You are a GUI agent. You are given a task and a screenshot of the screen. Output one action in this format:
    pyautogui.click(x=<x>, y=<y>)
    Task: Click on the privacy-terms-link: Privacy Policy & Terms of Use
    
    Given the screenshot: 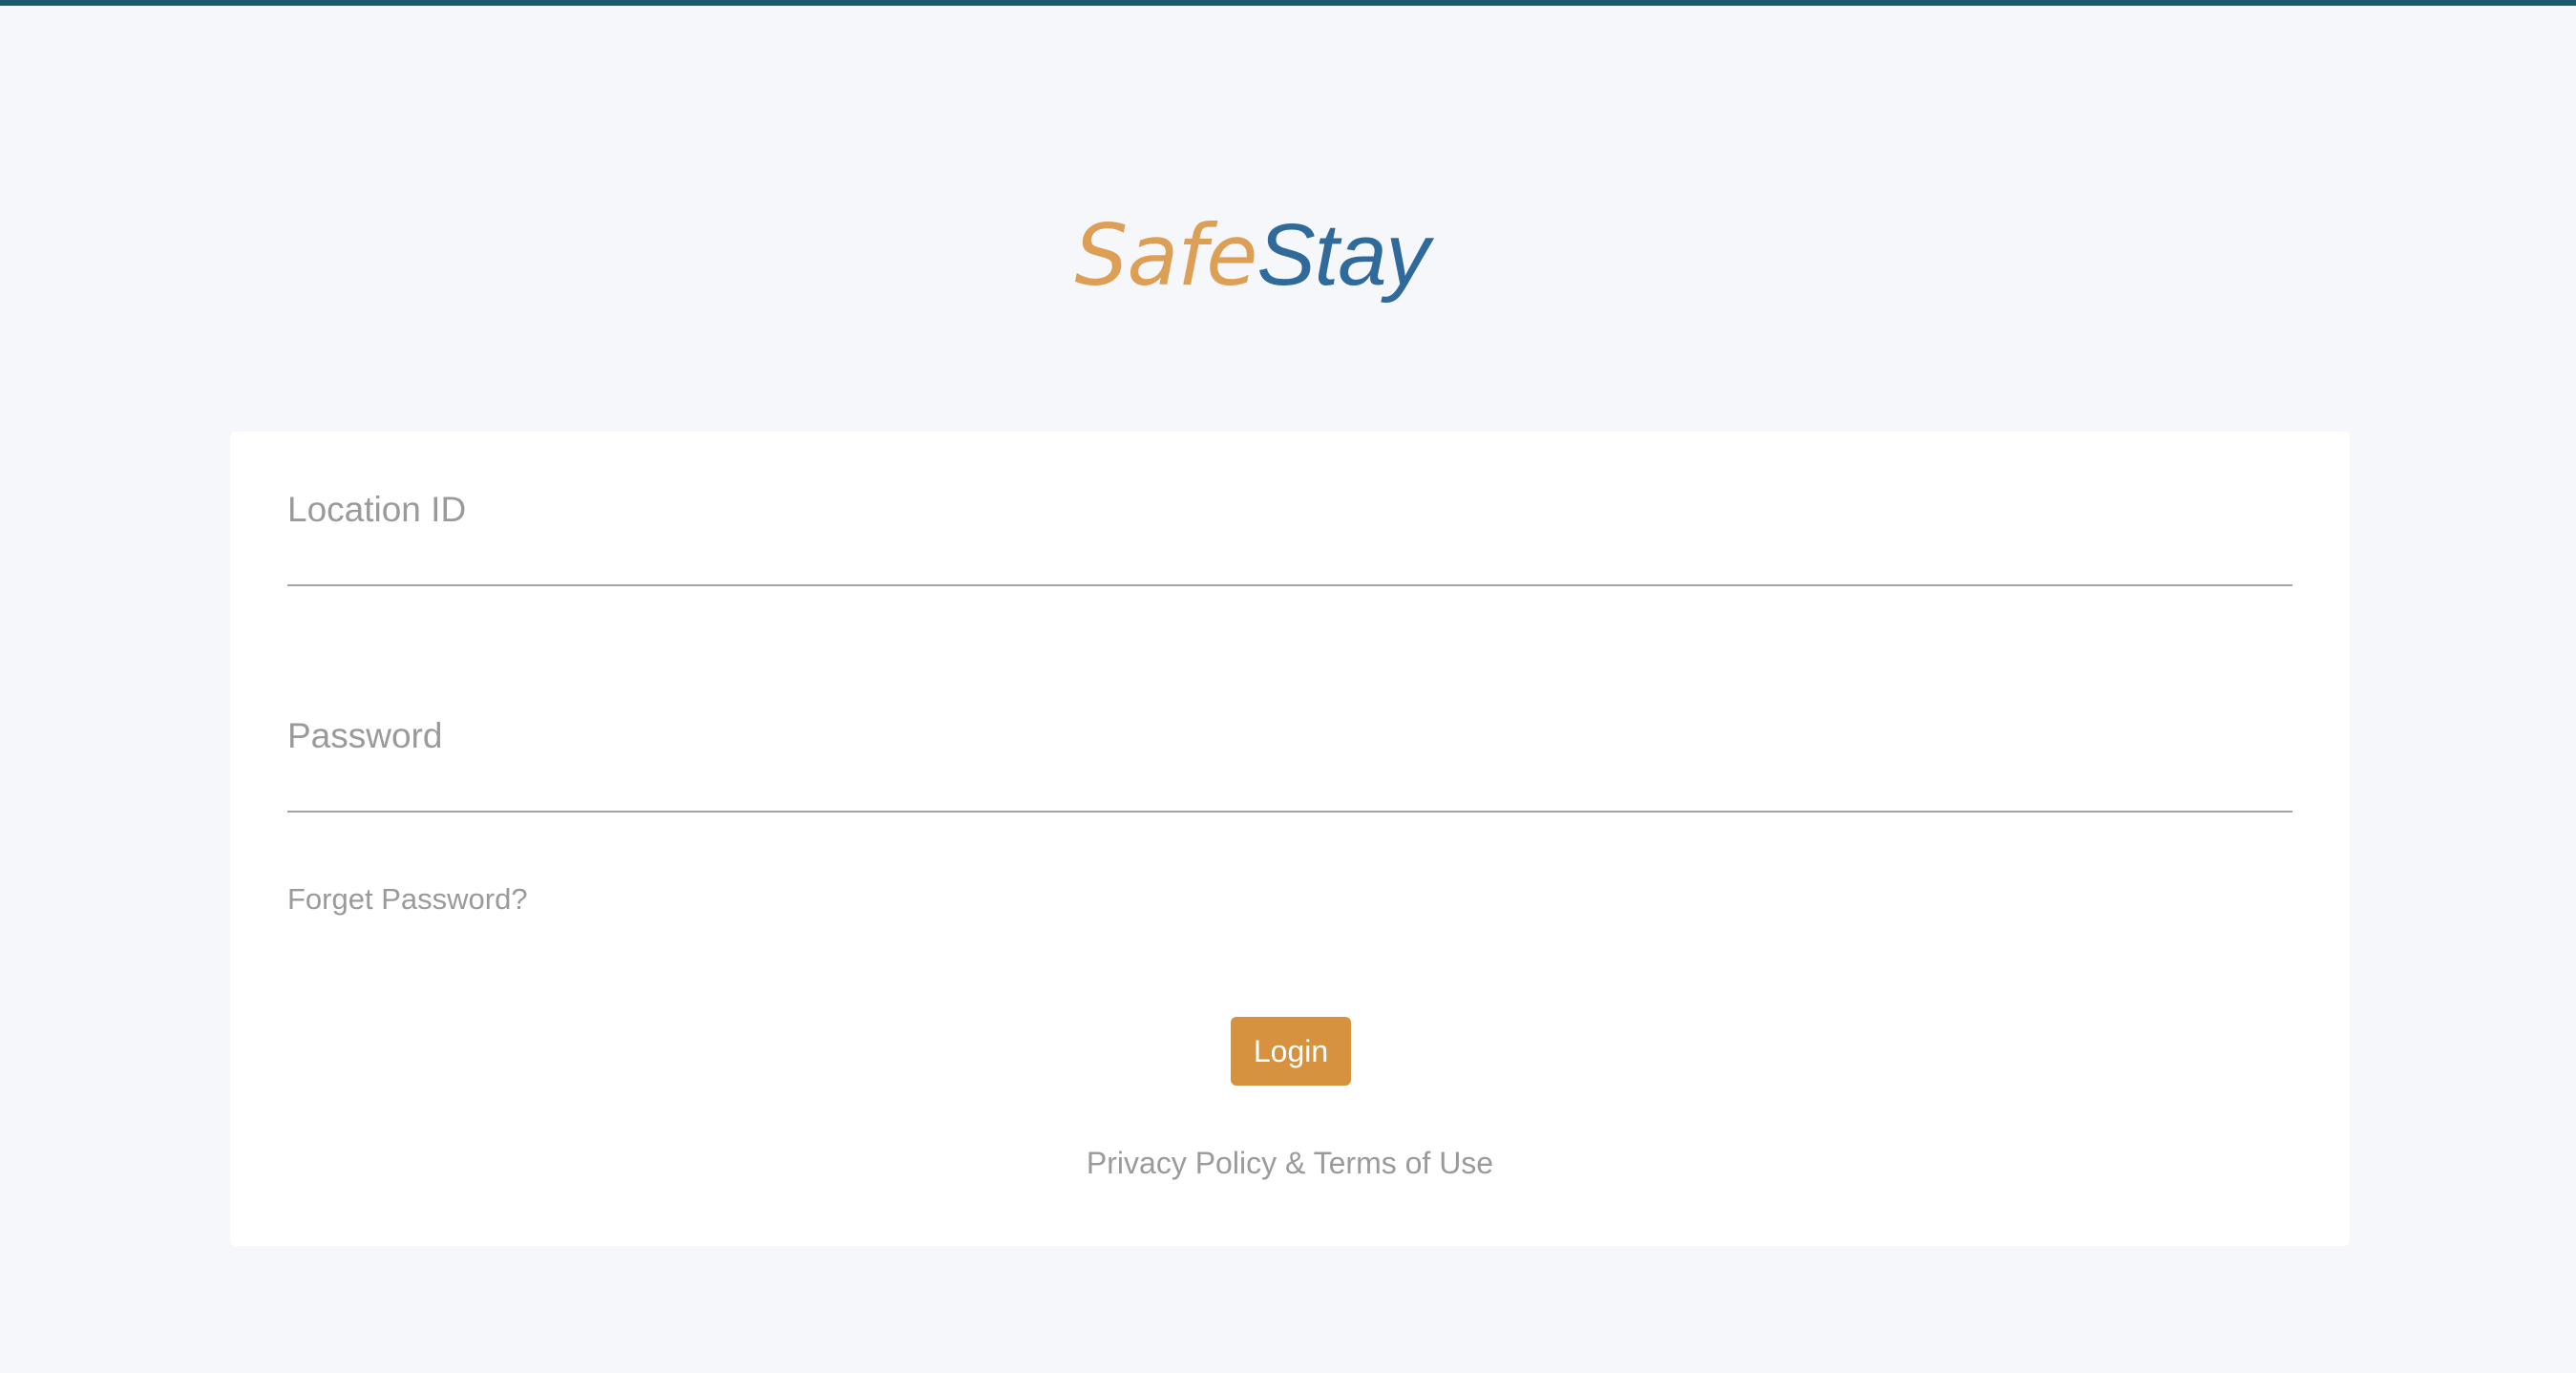 What is the action you would take?
    pyautogui.click(x=1290, y=1163)
    